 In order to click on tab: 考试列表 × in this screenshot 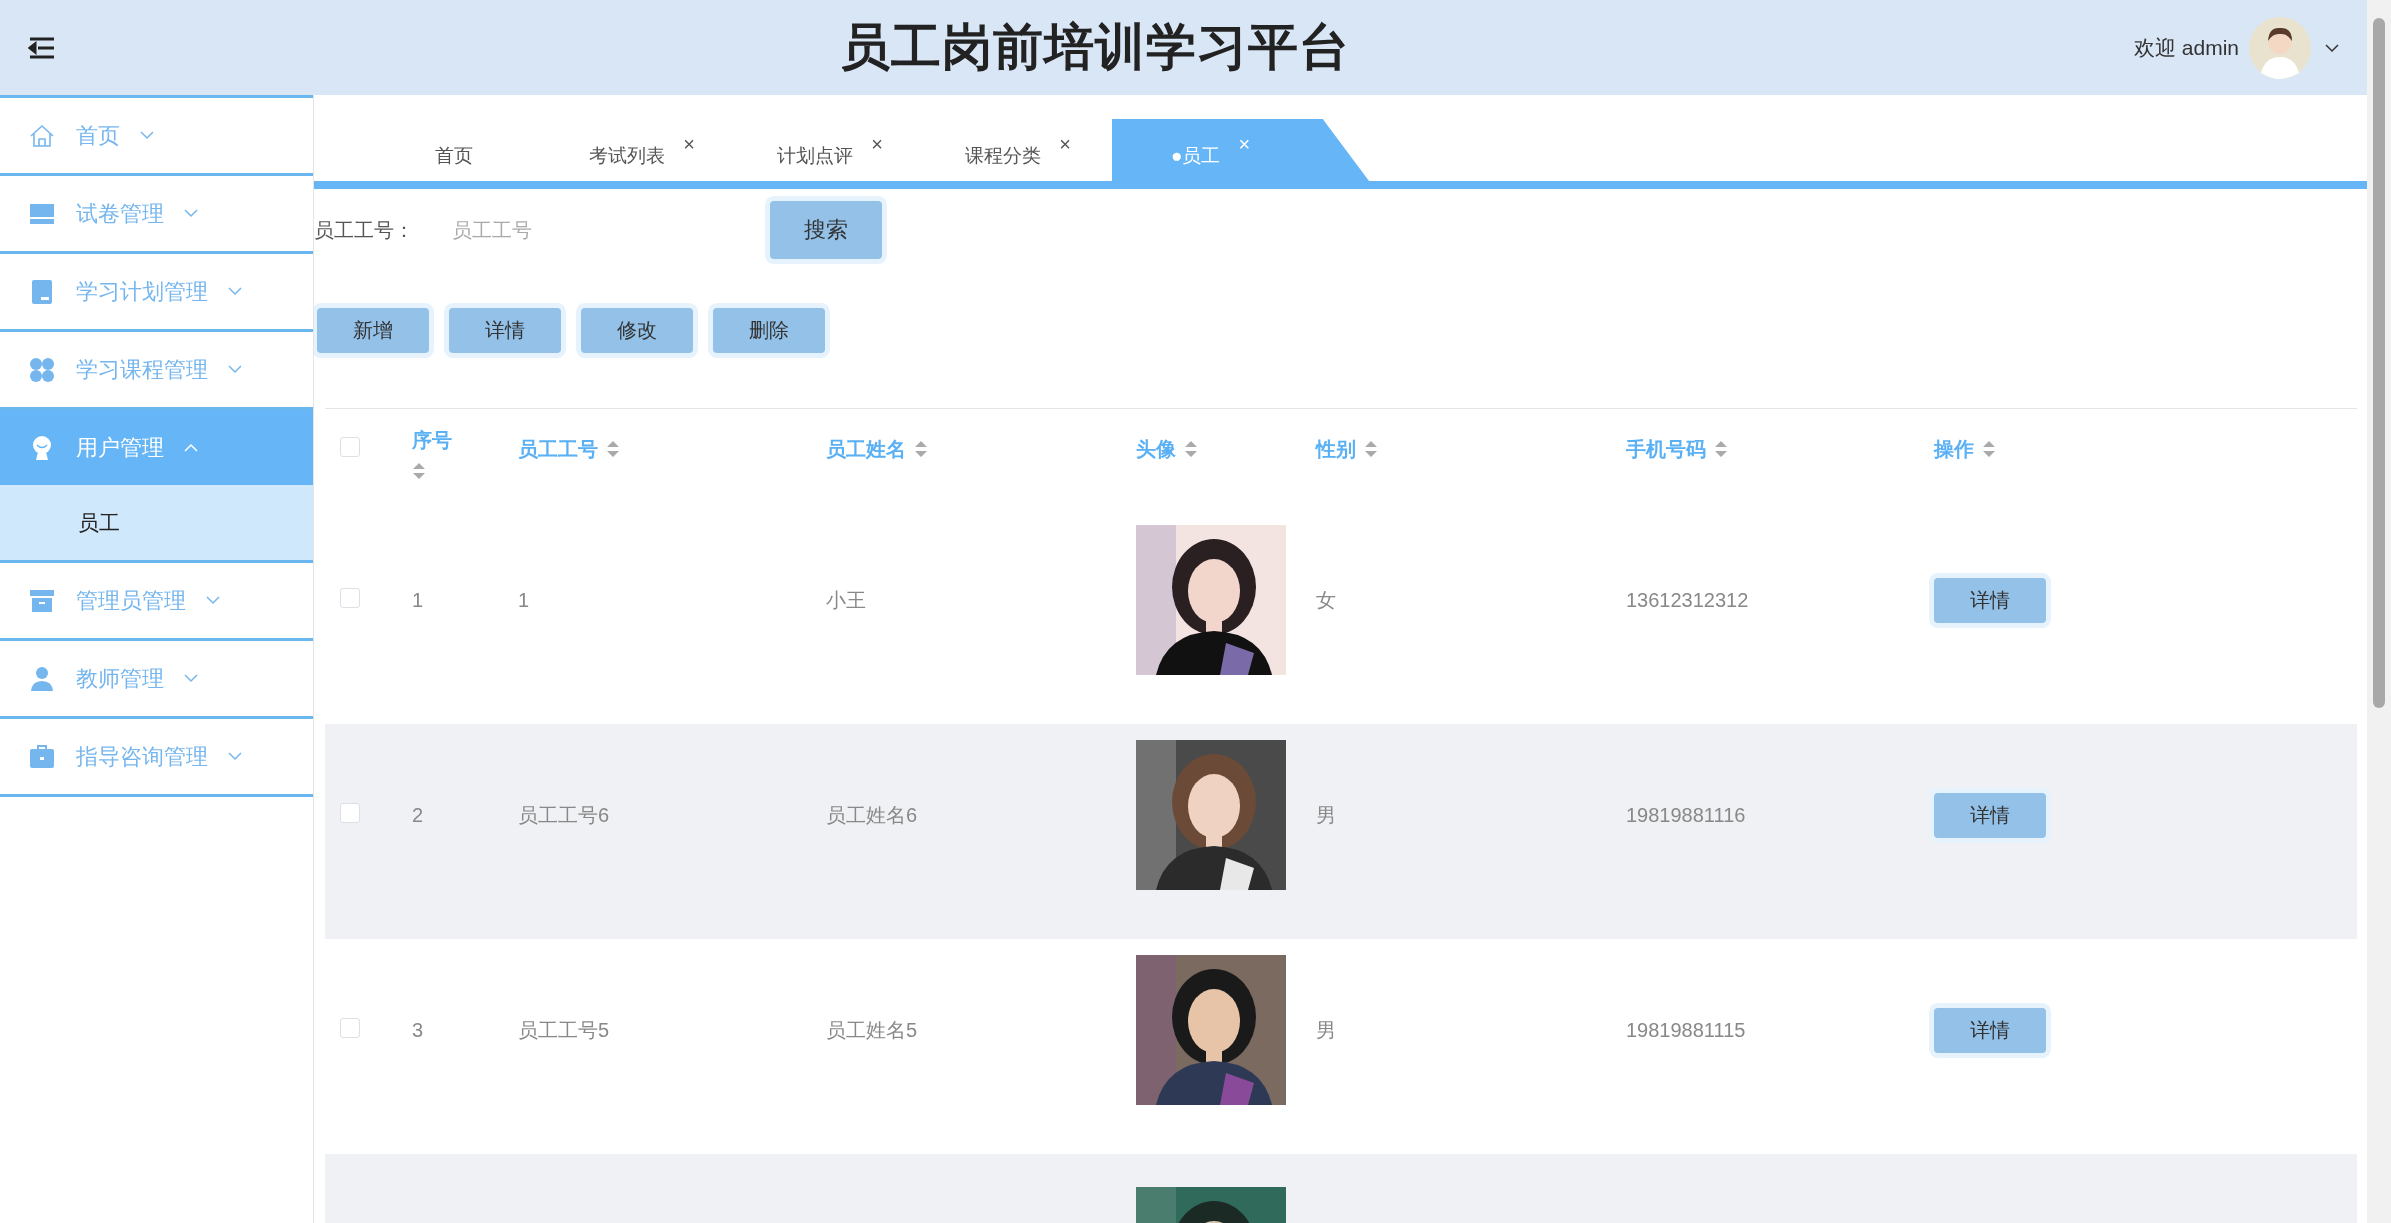, I will do `click(642, 150)`.